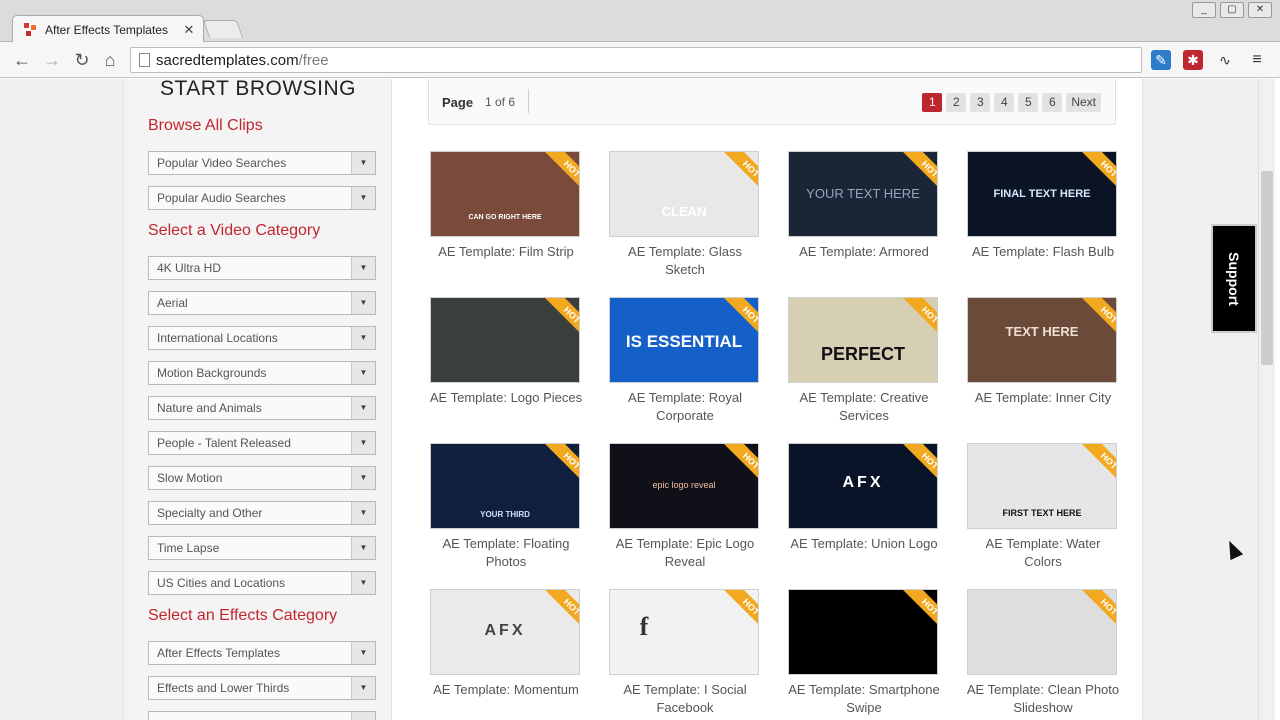 Image resolution: width=1280 pixels, height=720 pixels. Describe the element at coordinates (684, 340) in the screenshot. I see `template-thumbnail: IS ESSENTIAL HOT` at that location.